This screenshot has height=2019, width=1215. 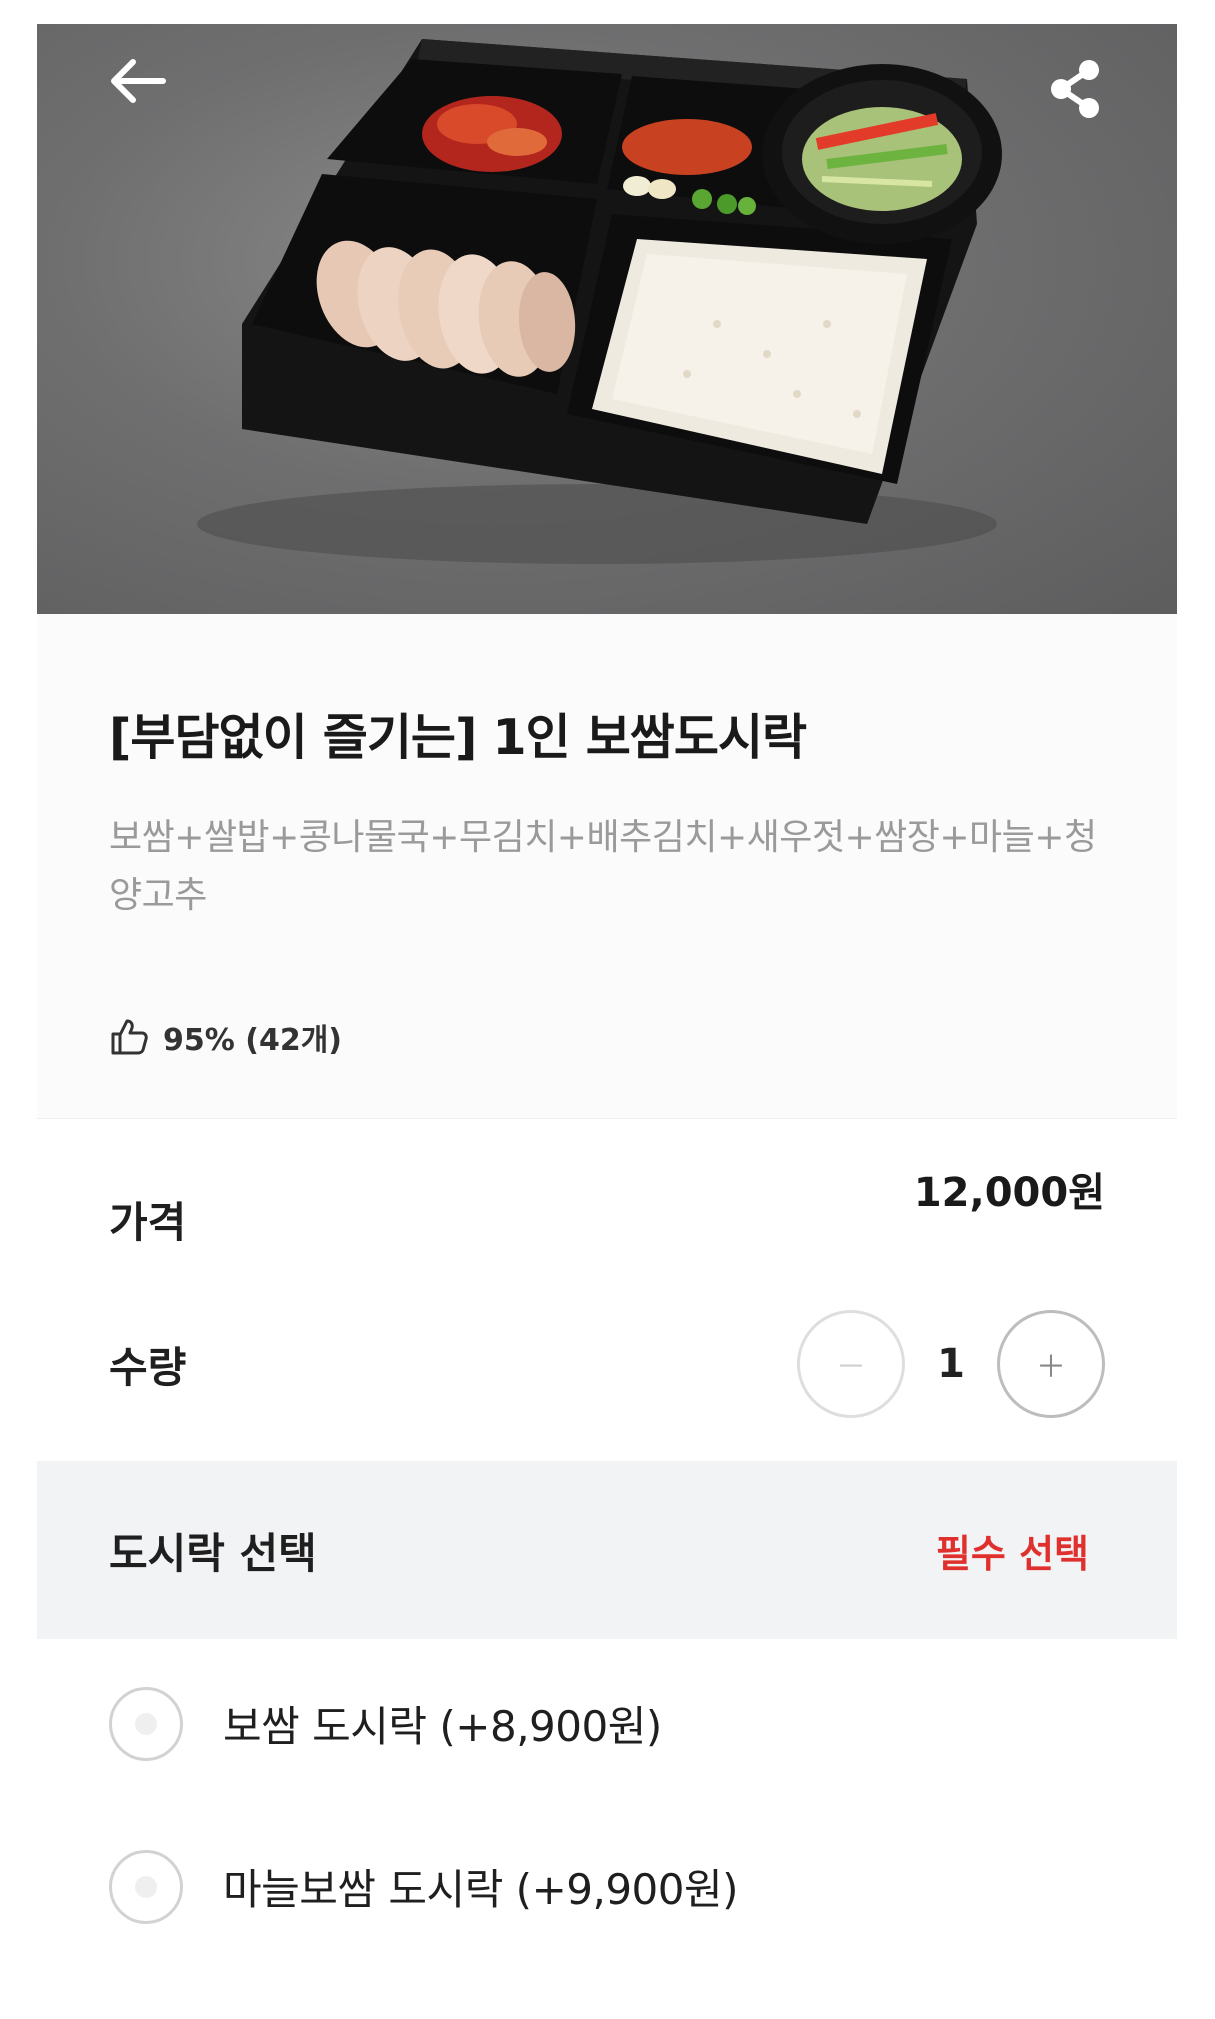 What do you see at coordinates (138, 81) in the screenshot?
I see `arrow-left-icon` at bounding box center [138, 81].